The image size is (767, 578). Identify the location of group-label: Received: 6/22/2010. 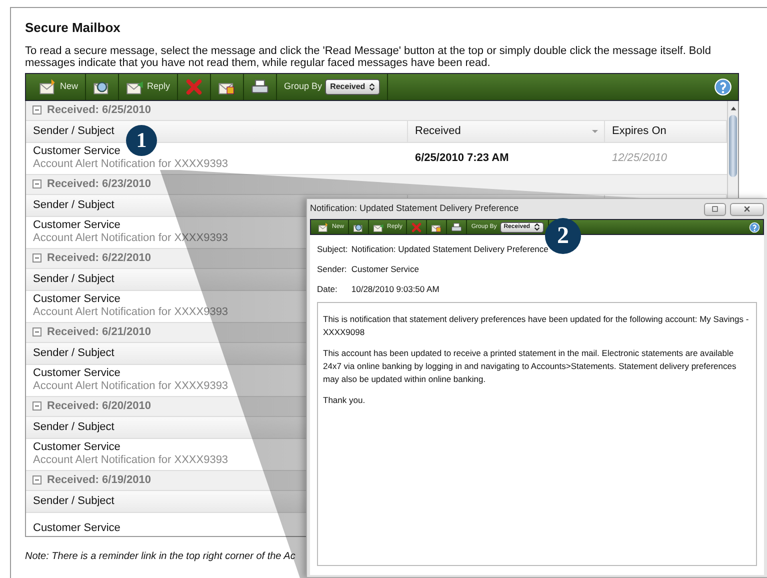
(99, 258).